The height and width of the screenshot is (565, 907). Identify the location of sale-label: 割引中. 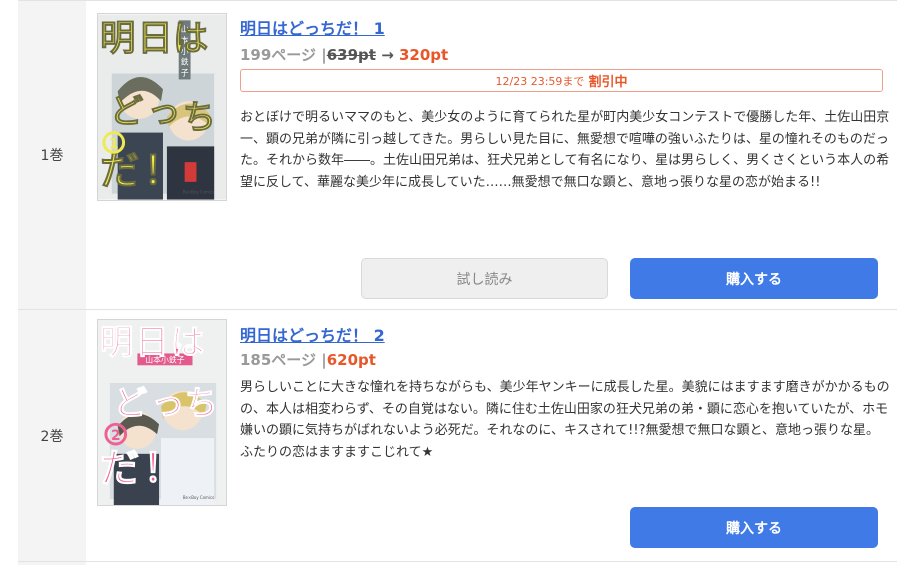
(608, 82).